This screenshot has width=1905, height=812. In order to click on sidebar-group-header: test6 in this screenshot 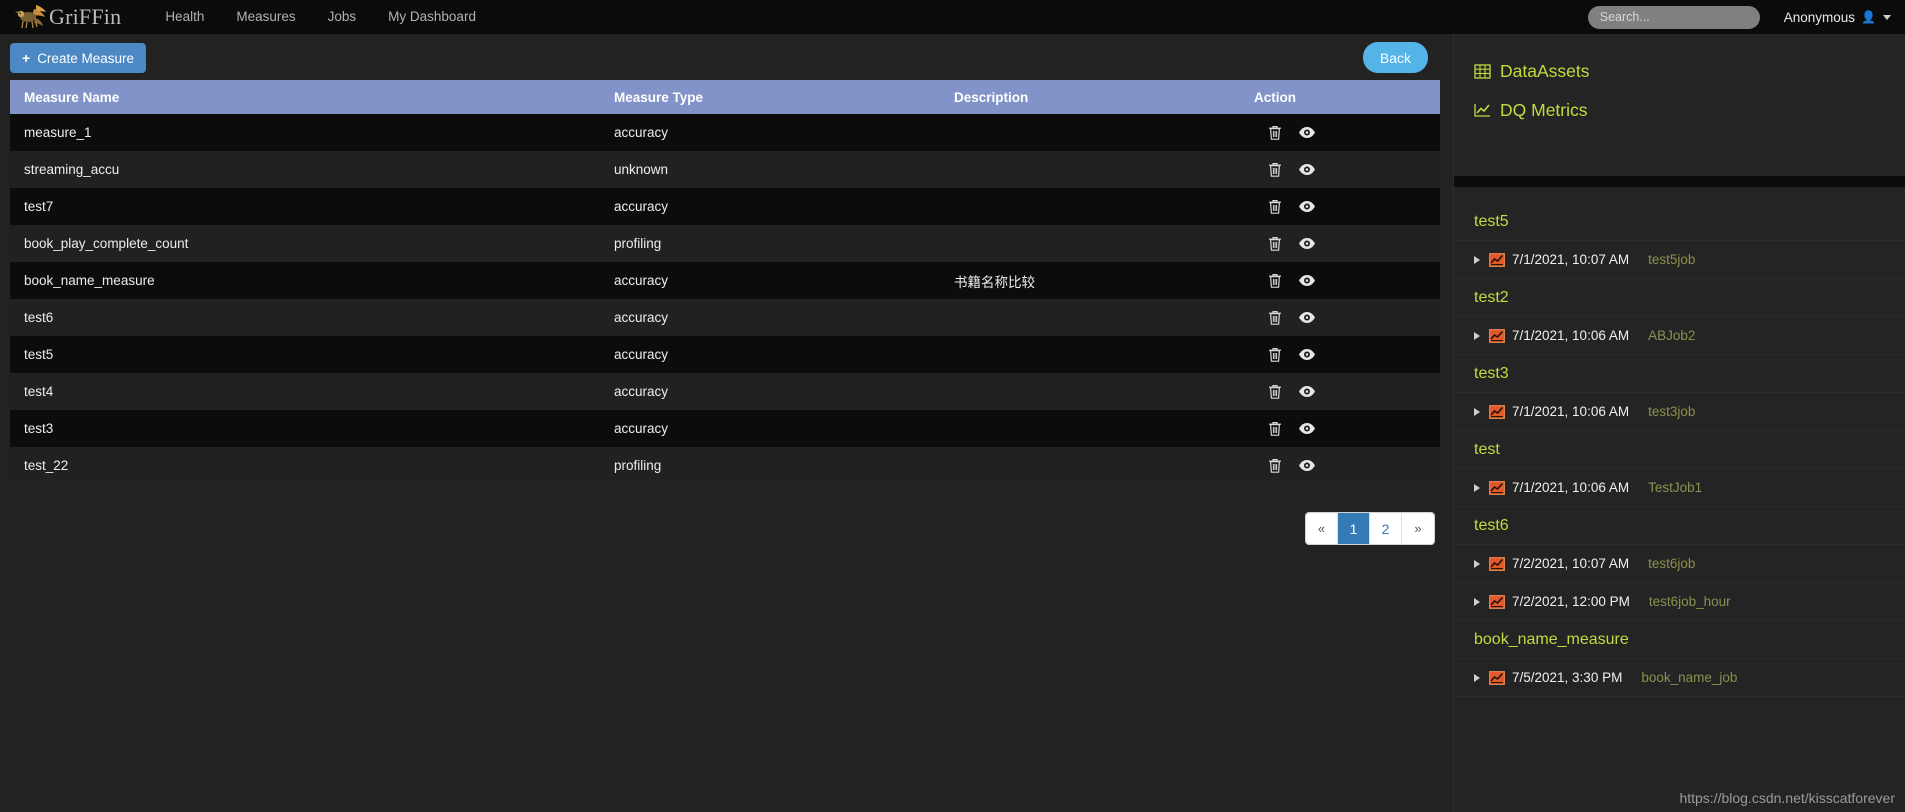, I will do `click(1679, 526)`.